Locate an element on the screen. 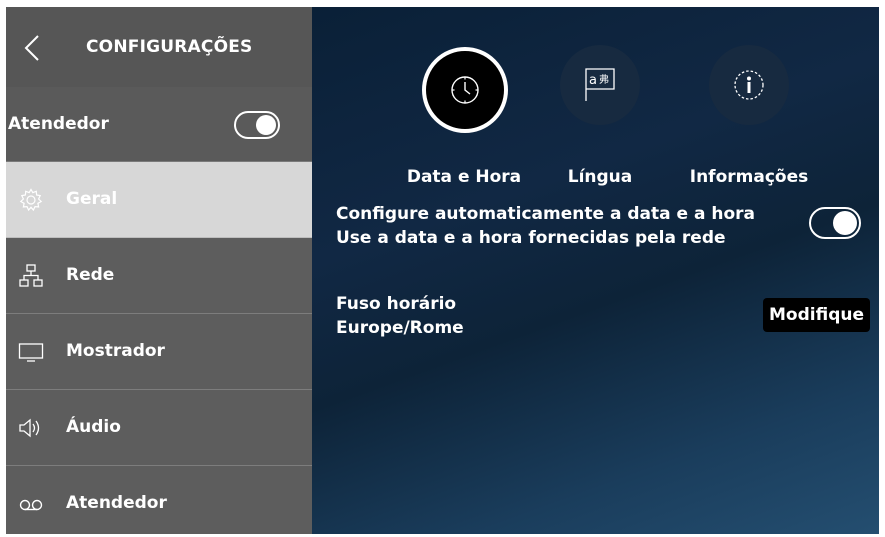 Image resolution: width=885 pixels, height=537 pixels. tab-data-e-hora: Data e Hora is located at coordinates (464, 112).